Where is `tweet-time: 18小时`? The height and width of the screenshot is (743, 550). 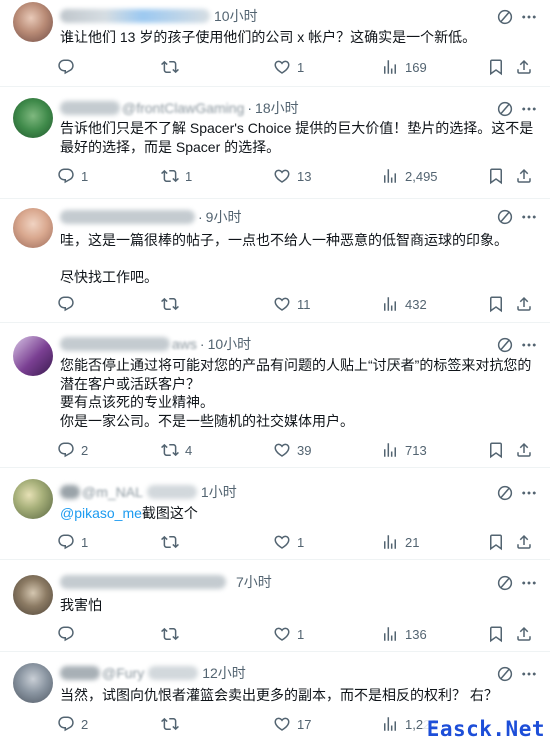
tweet-time: 18小时 is located at coordinates (277, 108).